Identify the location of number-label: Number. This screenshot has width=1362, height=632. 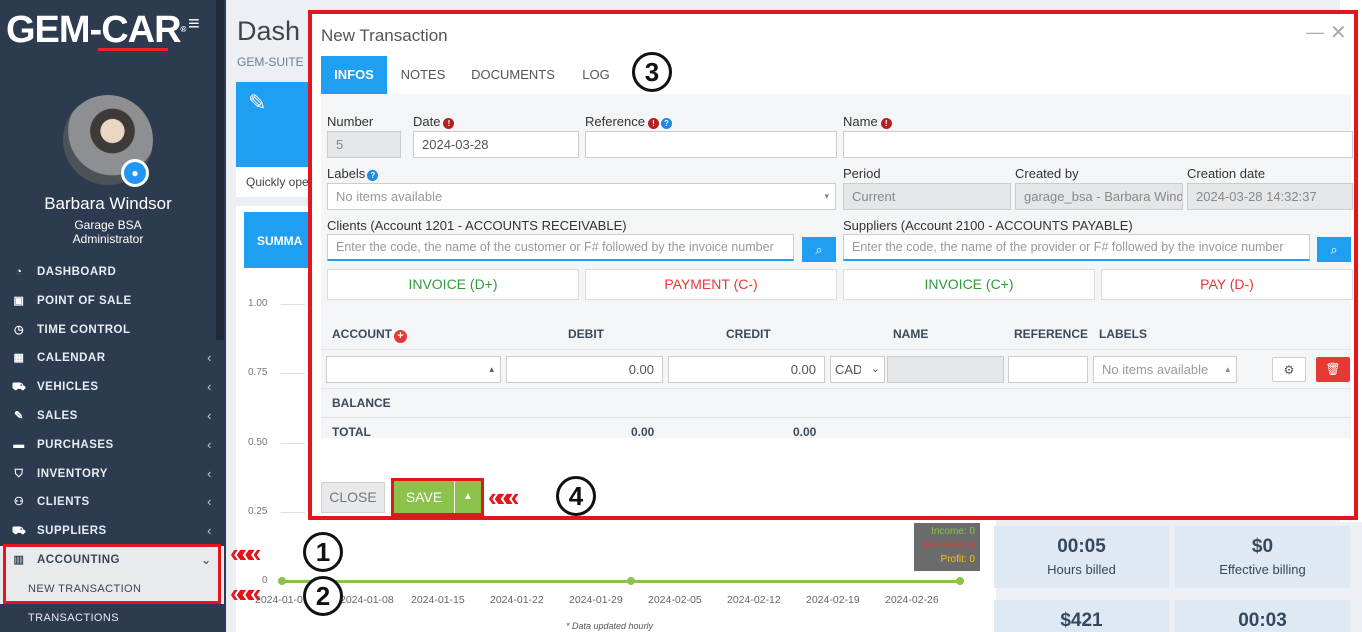
(350, 121).